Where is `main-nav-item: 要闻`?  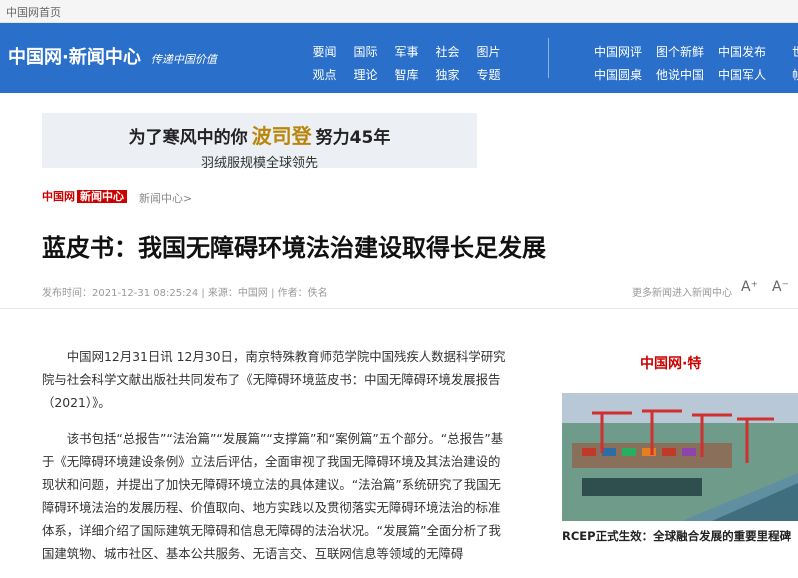
main-nav-item: 要闻 is located at coordinates (324, 51).